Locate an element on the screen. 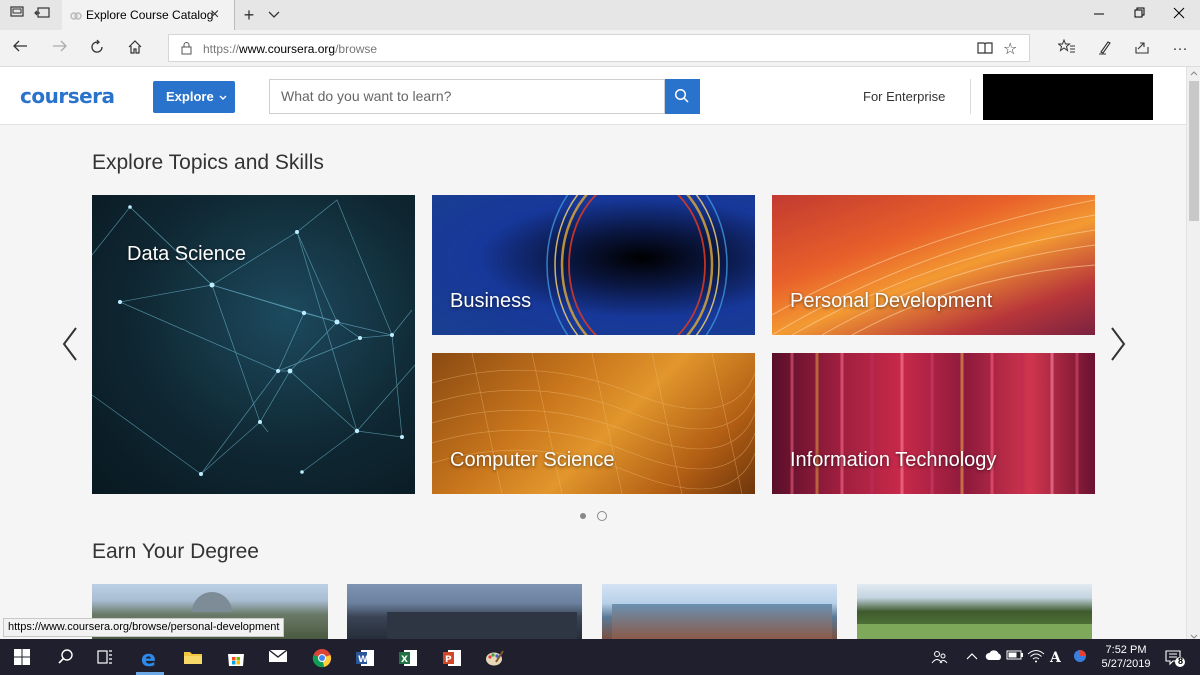  word-icon: W is located at coordinates (365, 658).